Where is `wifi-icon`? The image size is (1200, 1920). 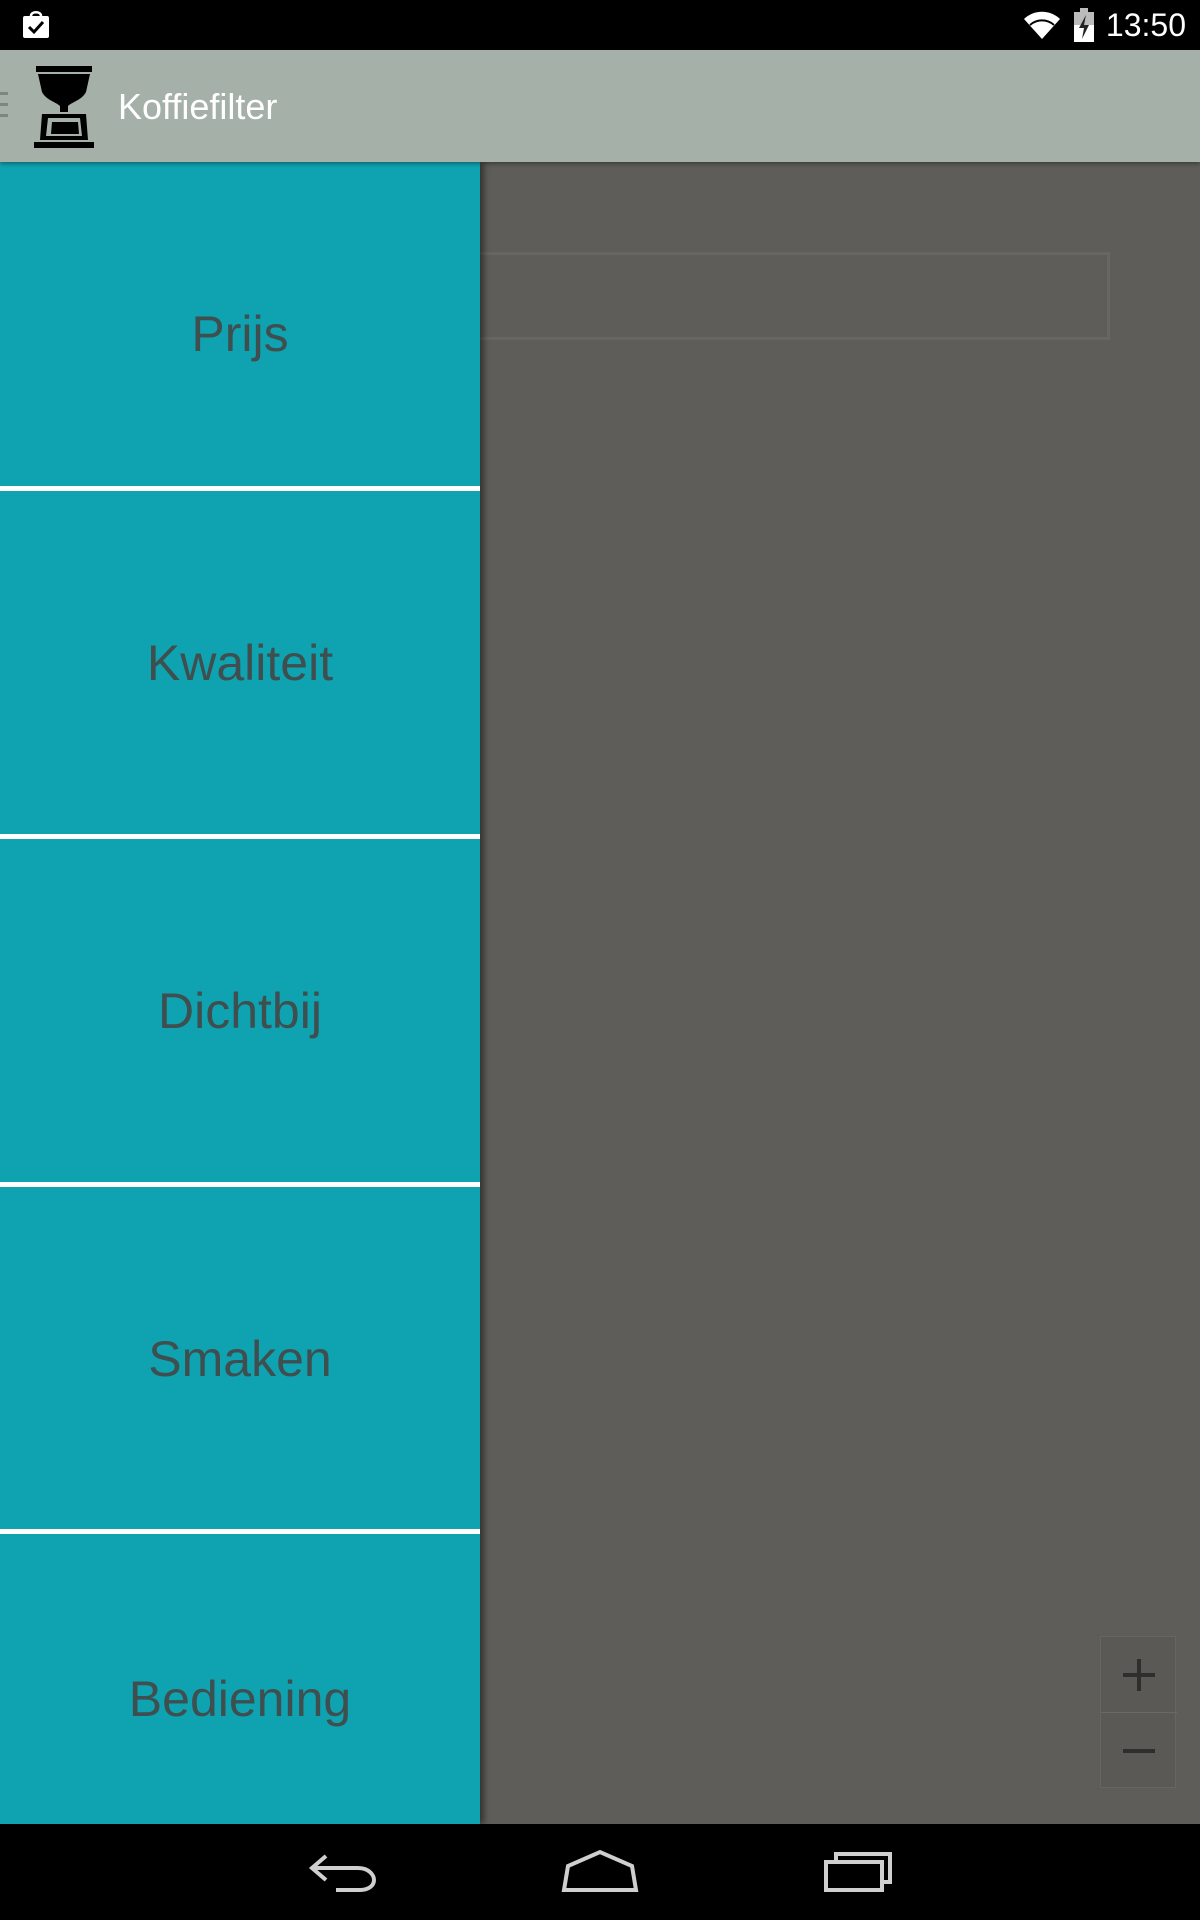 wifi-icon is located at coordinates (1041, 25).